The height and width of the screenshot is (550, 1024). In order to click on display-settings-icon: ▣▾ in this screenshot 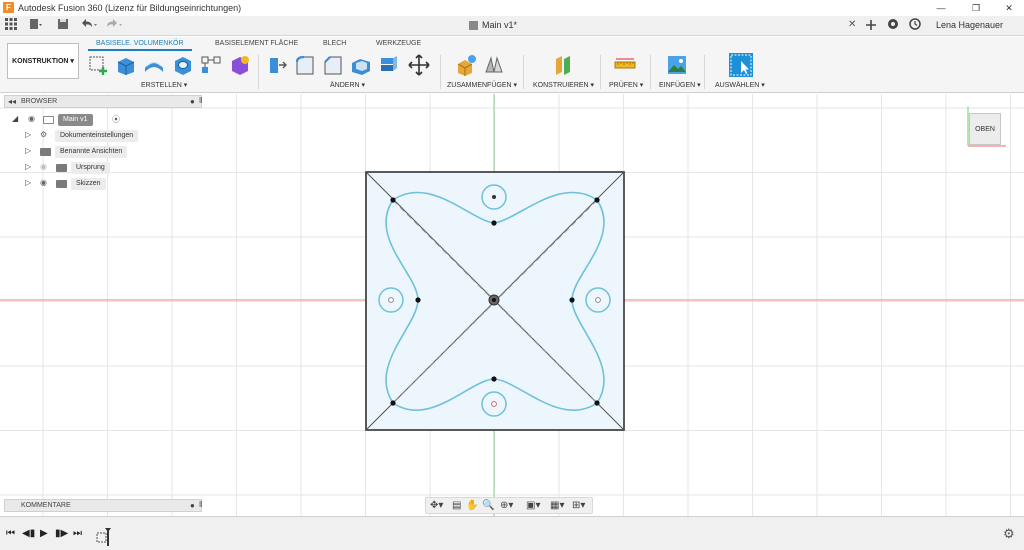, I will do `click(533, 506)`.